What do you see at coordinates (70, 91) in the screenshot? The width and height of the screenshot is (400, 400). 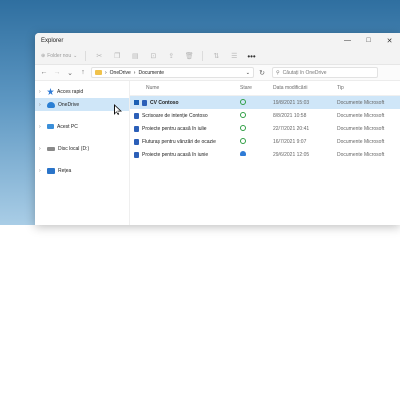 I see `sidebar-item-label: Acces rapid` at bounding box center [70, 91].